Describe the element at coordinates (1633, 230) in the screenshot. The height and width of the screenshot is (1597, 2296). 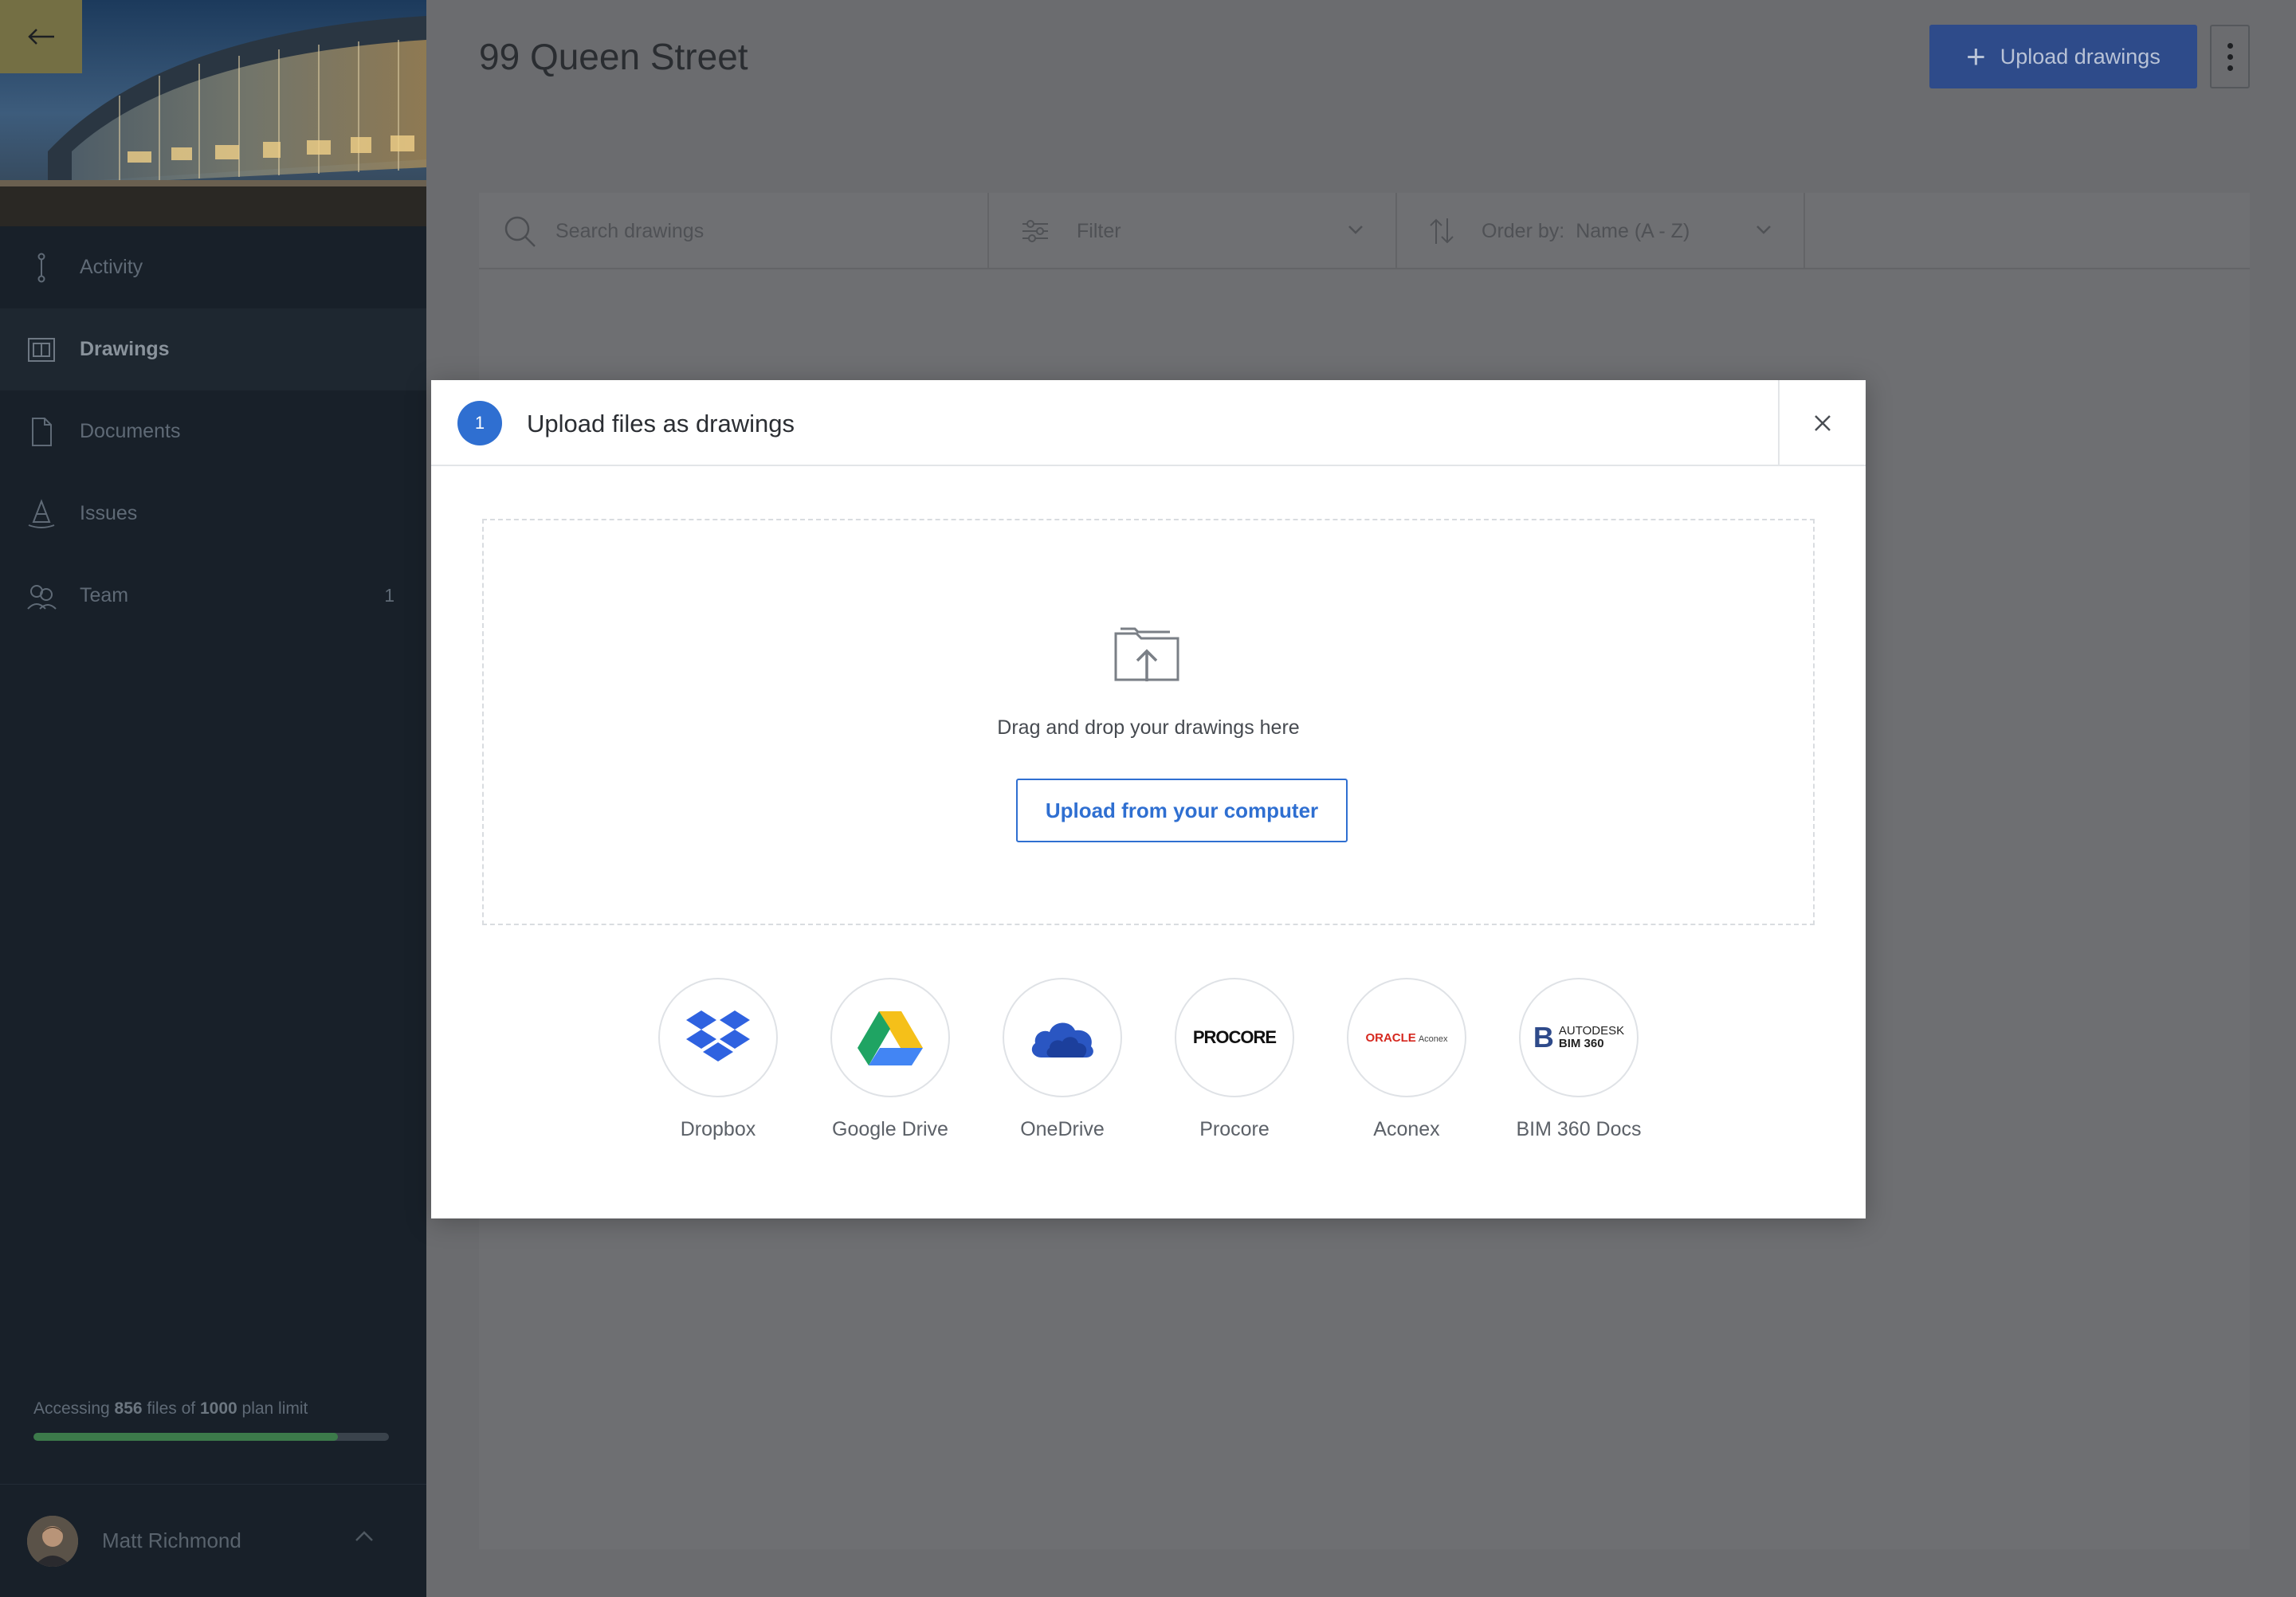
I see `order-by-value: Name (A - Z)` at that location.